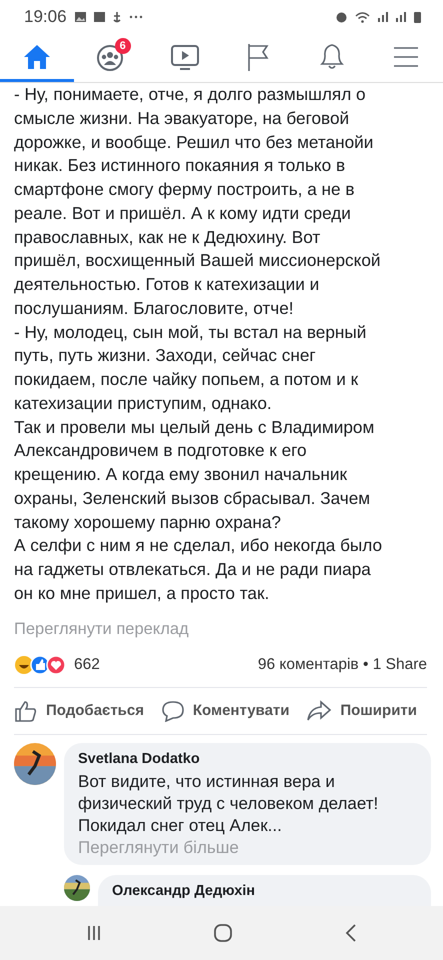 The height and width of the screenshot is (960, 443). What do you see at coordinates (36, 57) in the screenshot?
I see `house-icon` at bounding box center [36, 57].